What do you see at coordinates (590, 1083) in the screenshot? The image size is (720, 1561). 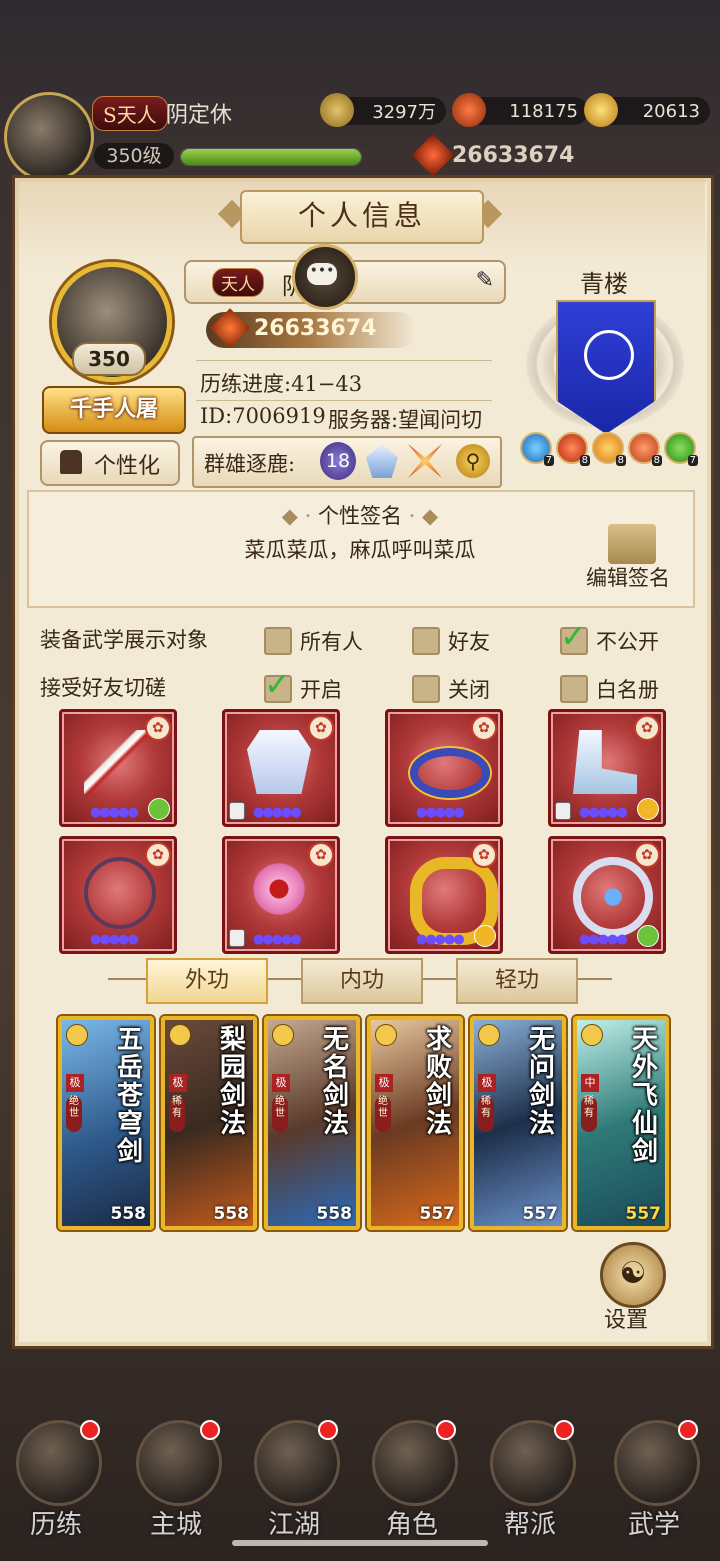 I see `skill-tier: 中` at bounding box center [590, 1083].